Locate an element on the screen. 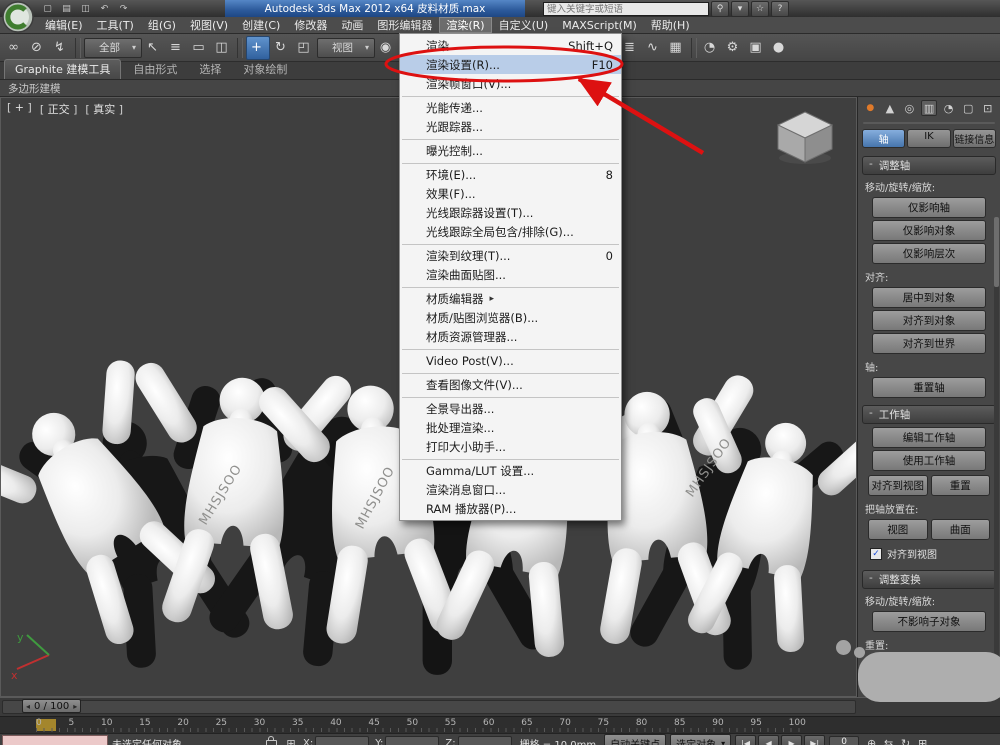  polygon-modeling-panel-label: 多边形建模 is located at coordinates (34, 88).